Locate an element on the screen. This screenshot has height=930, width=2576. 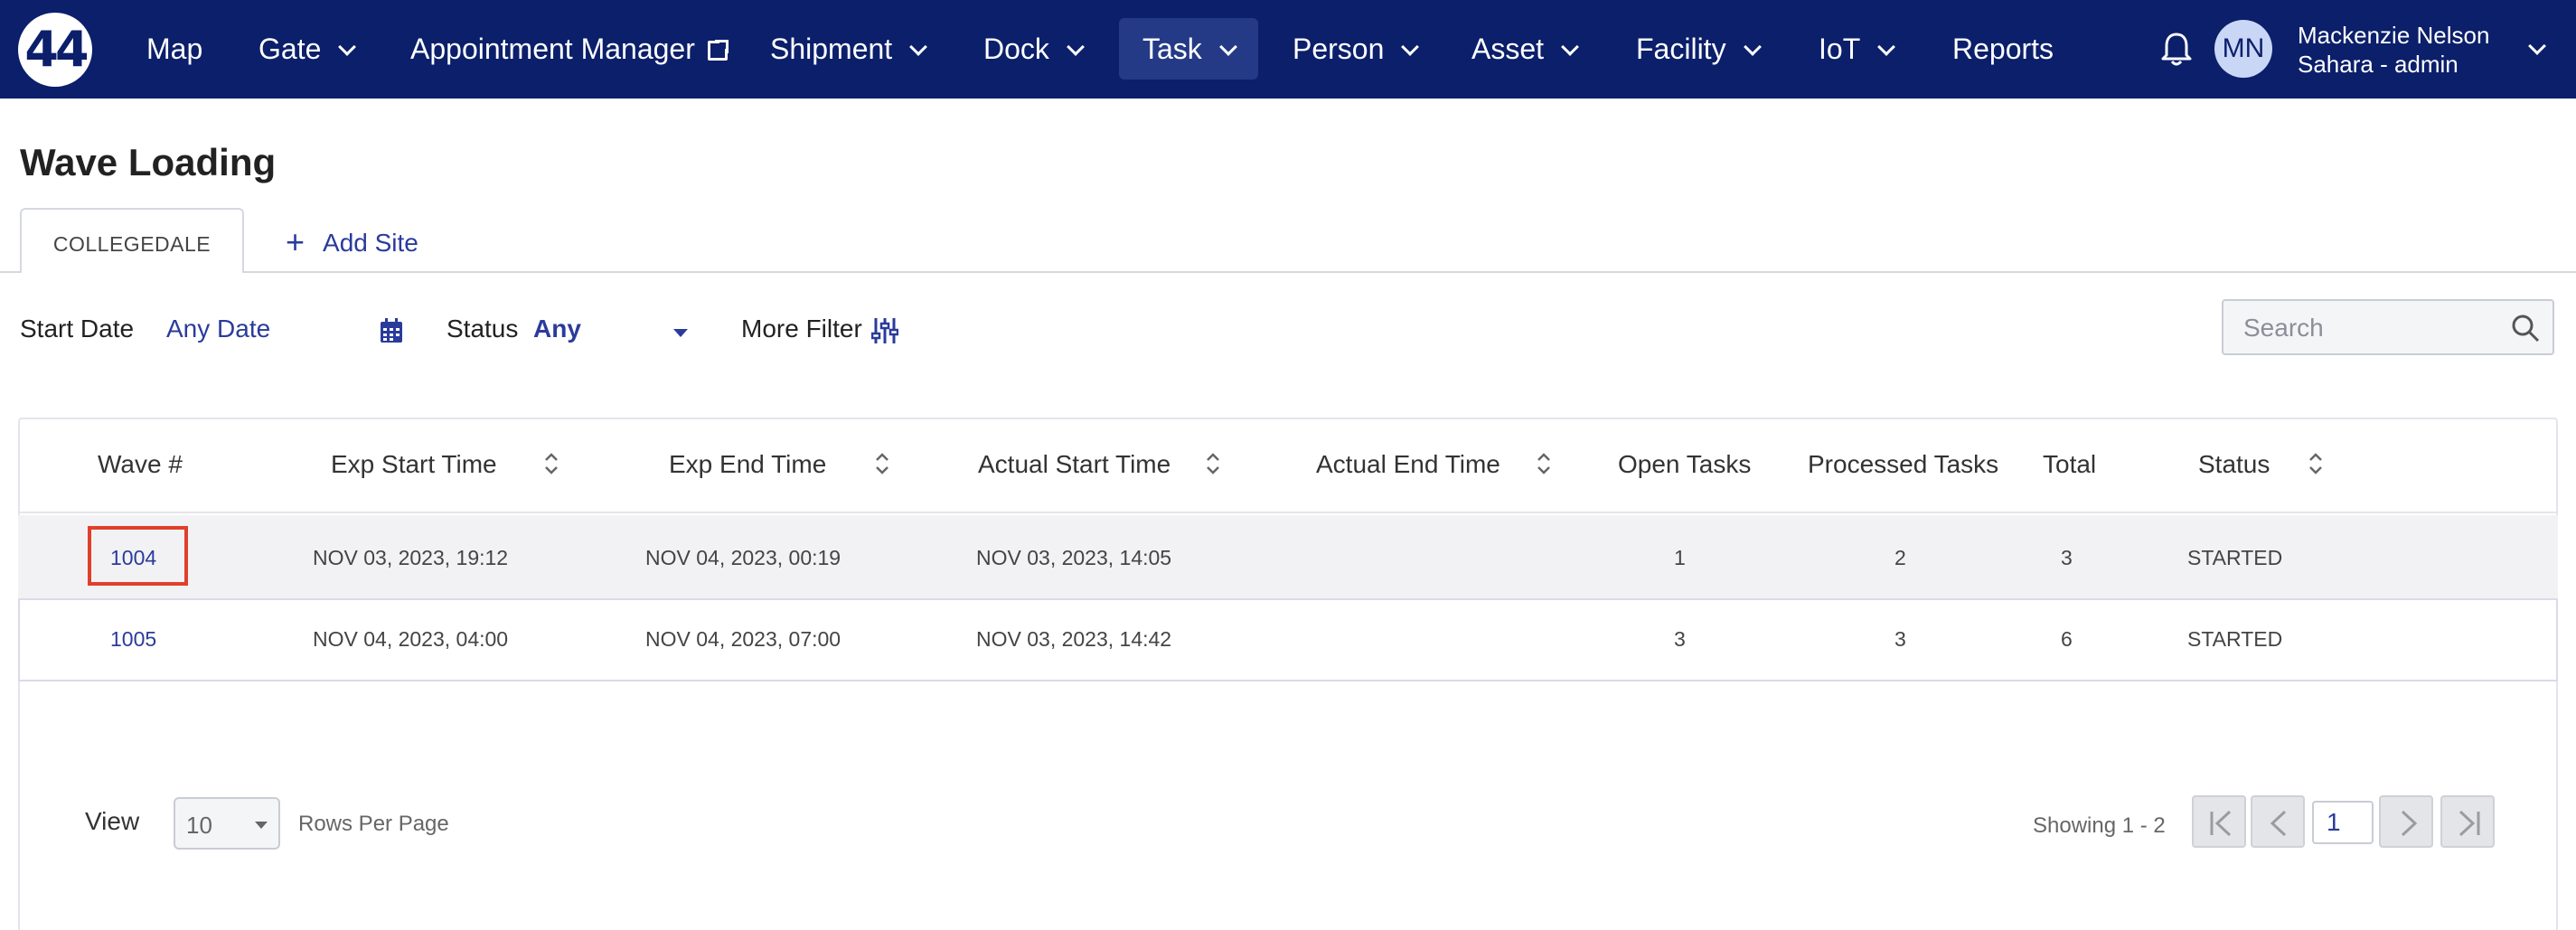
page-number-input is located at coordinates (2343, 822).